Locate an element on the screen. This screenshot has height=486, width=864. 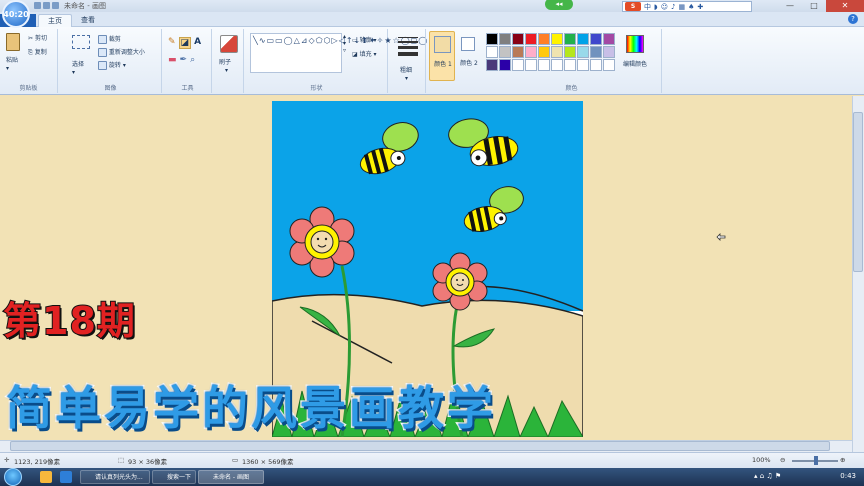
tab-home: 主页 is located at coordinates (55, 20).